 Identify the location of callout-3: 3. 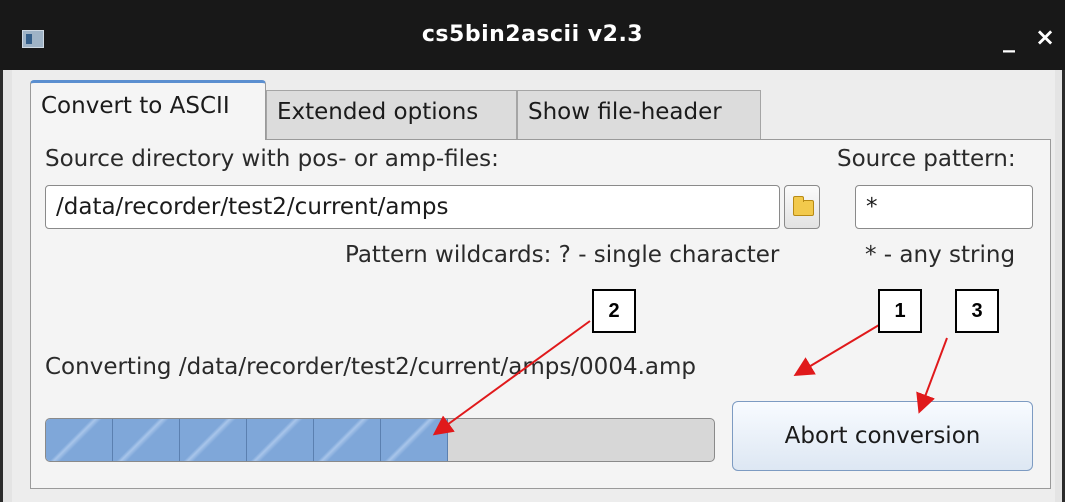
(977, 311).